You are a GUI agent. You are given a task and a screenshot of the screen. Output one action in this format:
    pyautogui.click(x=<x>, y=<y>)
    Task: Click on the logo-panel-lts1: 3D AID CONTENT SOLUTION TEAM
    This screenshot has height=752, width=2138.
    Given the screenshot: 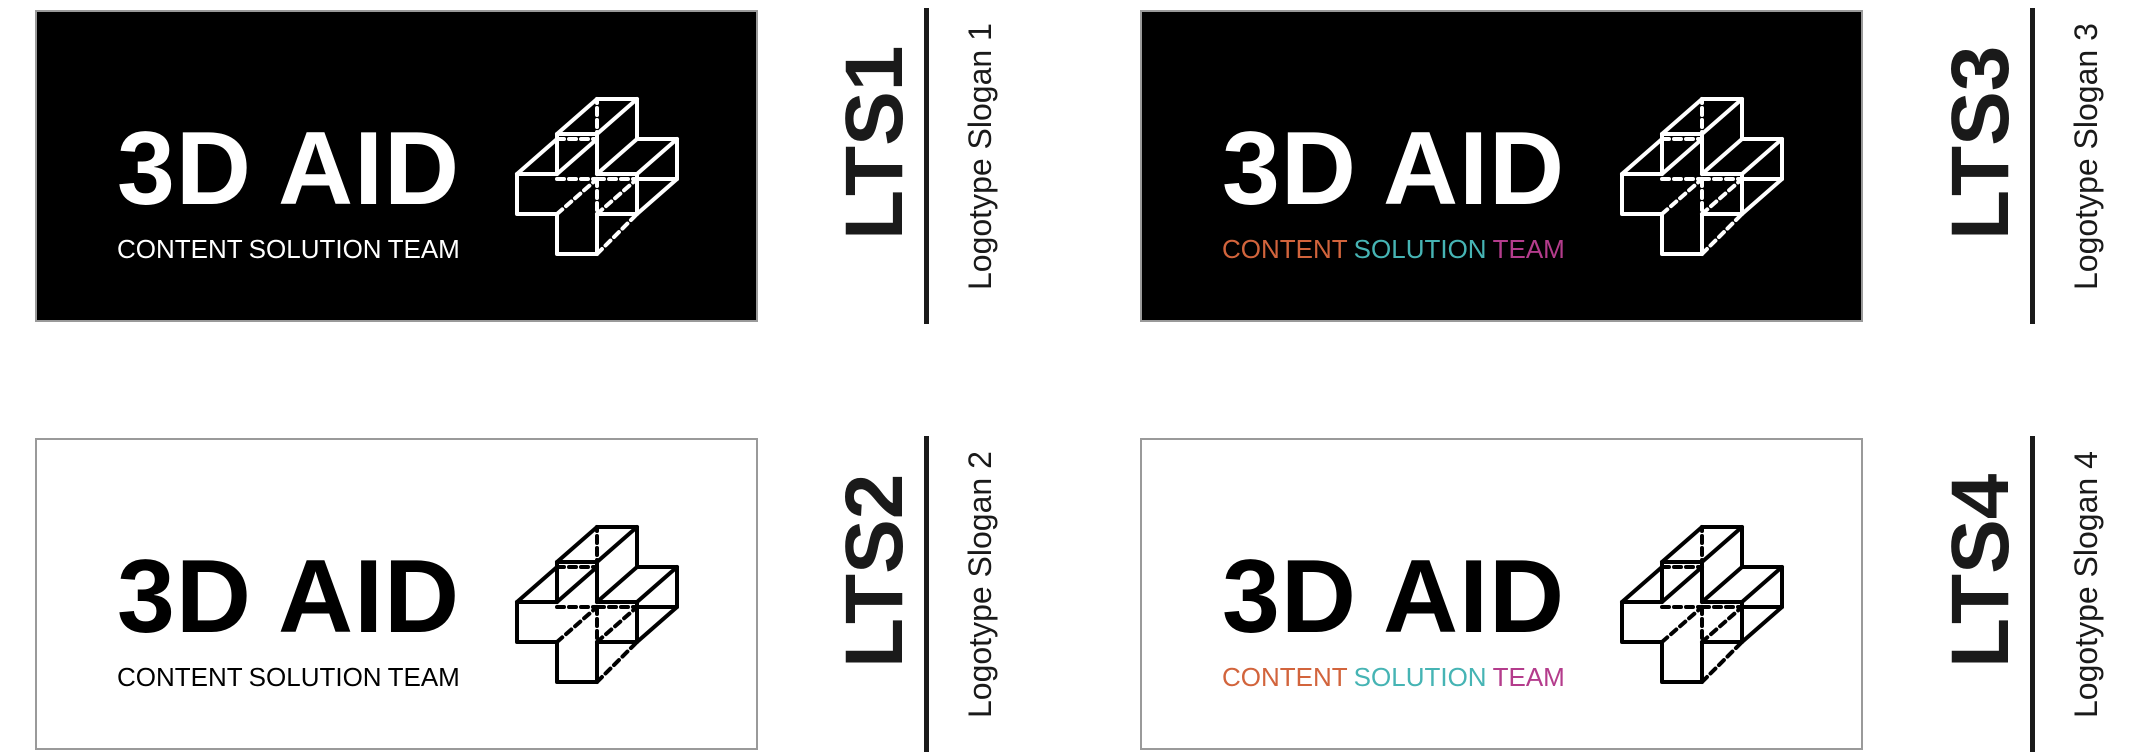 What is the action you would take?
    pyautogui.click(x=396, y=166)
    